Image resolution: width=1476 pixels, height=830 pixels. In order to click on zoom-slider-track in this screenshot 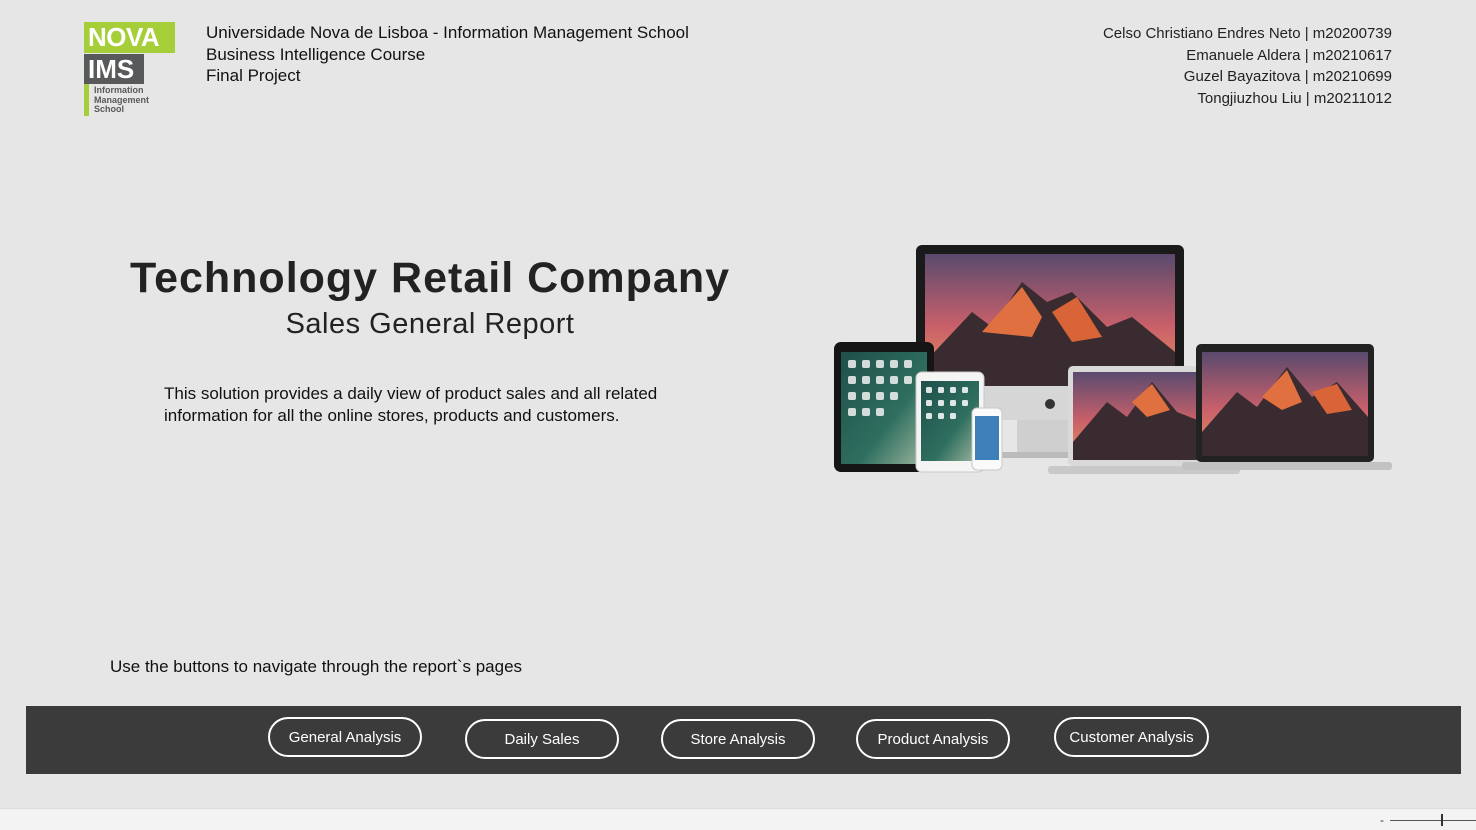, I will do `click(1433, 820)`.